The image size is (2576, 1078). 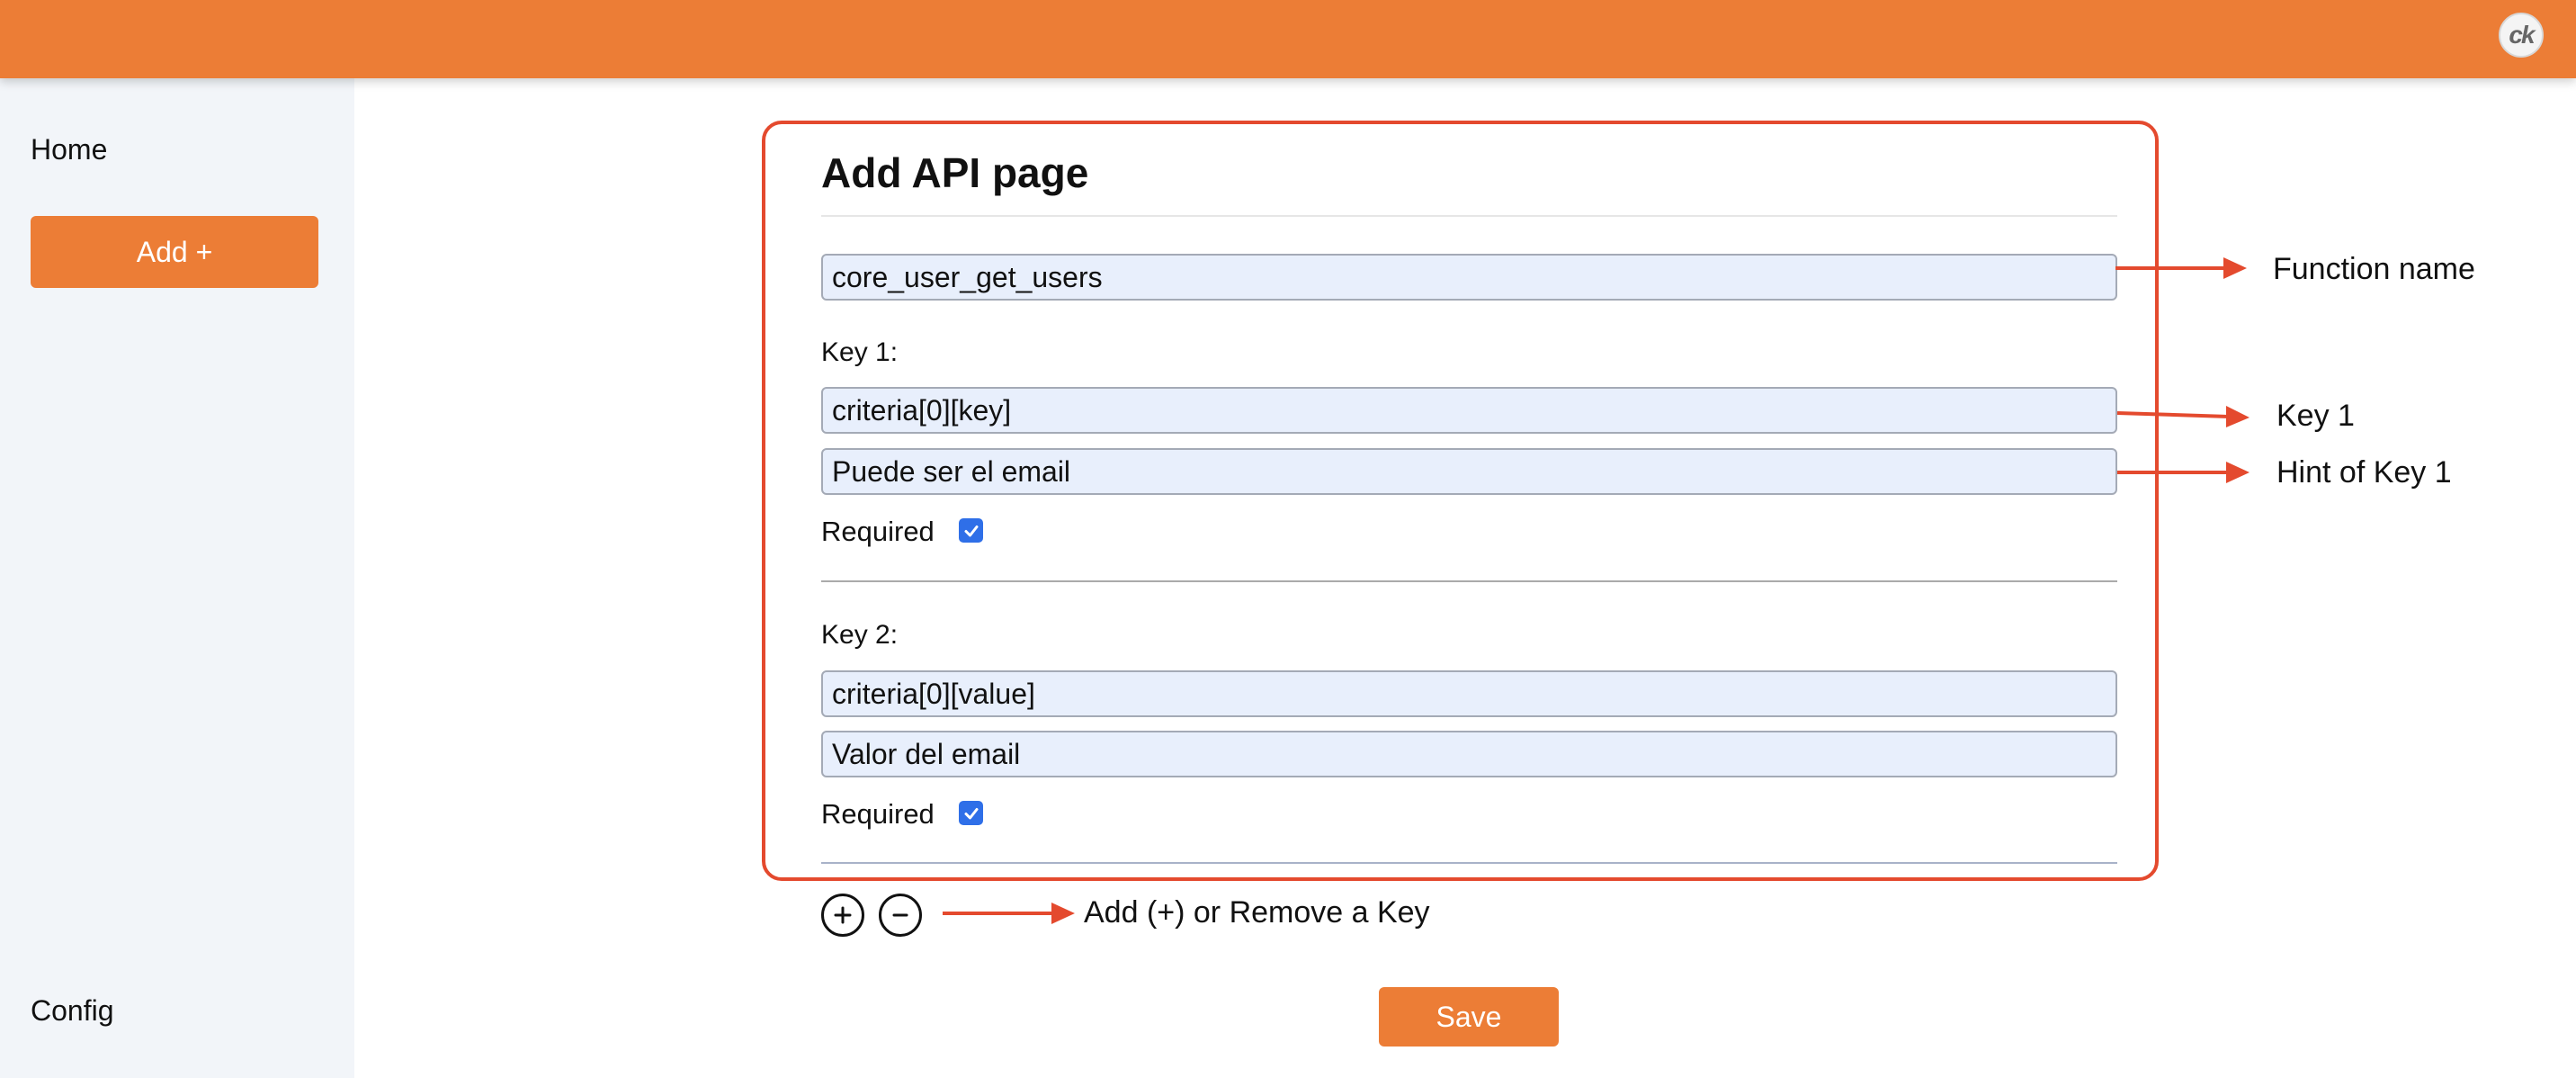 What do you see at coordinates (2374, 269) in the screenshot?
I see `annotation-function-name: Function name` at bounding box center [2374, 269].